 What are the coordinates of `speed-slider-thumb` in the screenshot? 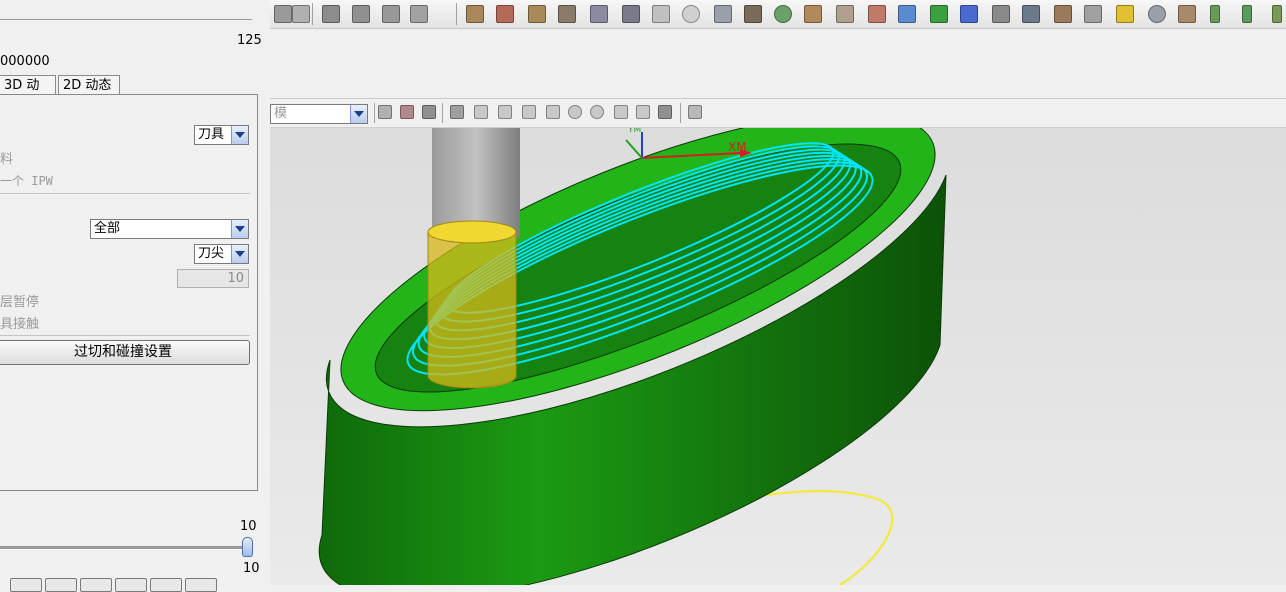 It's located at (247, 547).